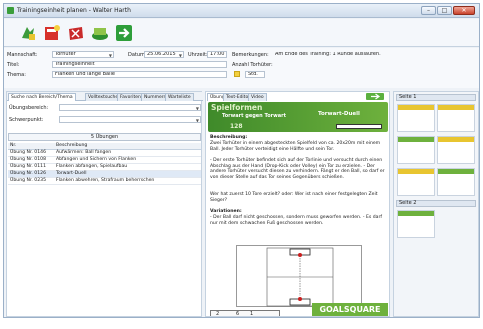  Describe the element at coordinates (28, 180) in the screenshot. I see `row-nr: Übung Nr. 0235` at that location.